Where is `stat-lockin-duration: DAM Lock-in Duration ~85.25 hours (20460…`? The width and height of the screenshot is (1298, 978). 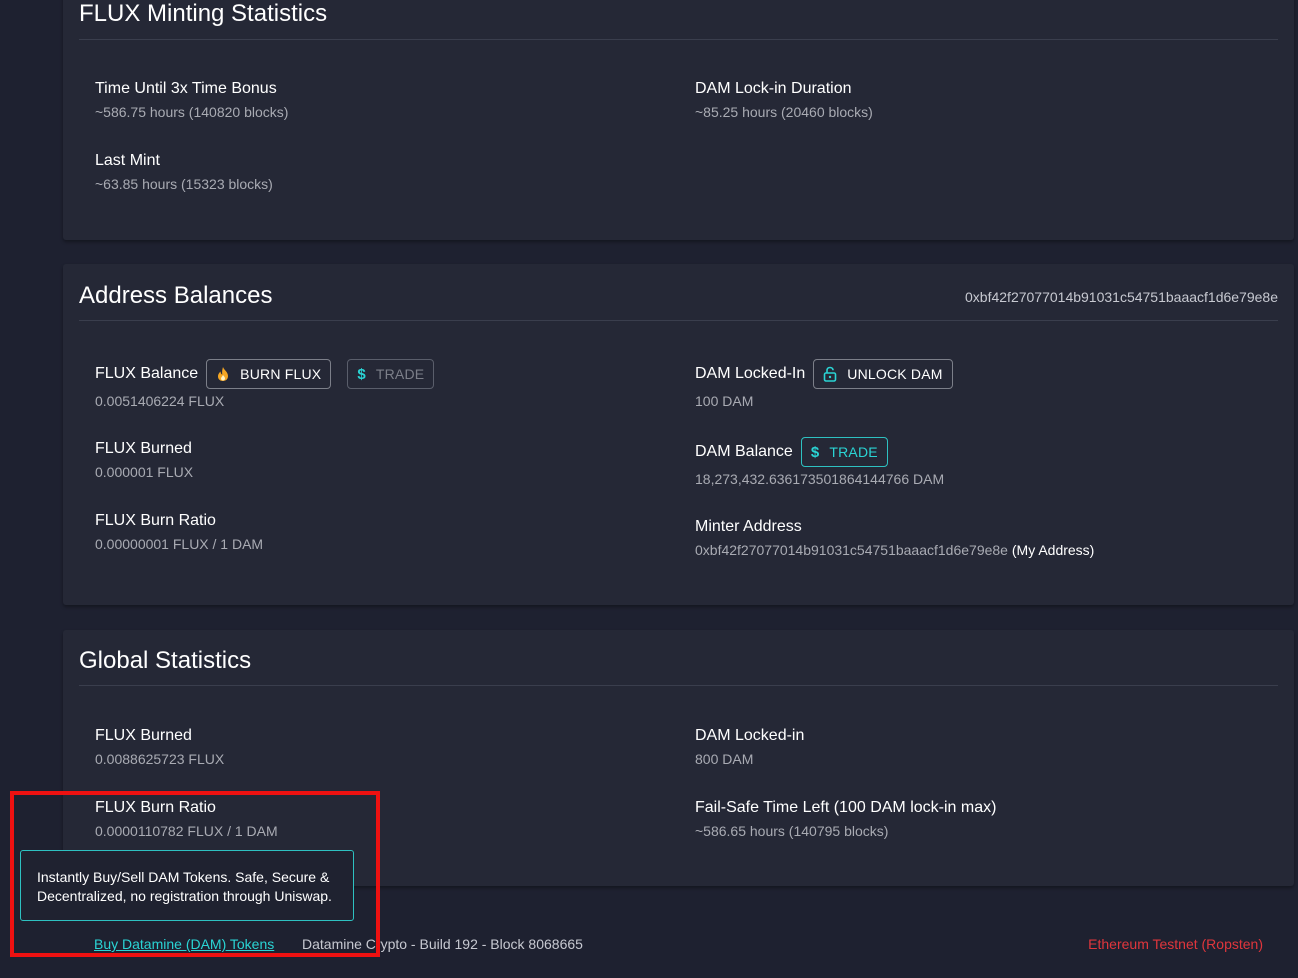 stat-lockin-duration: DAM Lock-in Duration ~85.25 hours (20460… is located at coordinates (784, 100).